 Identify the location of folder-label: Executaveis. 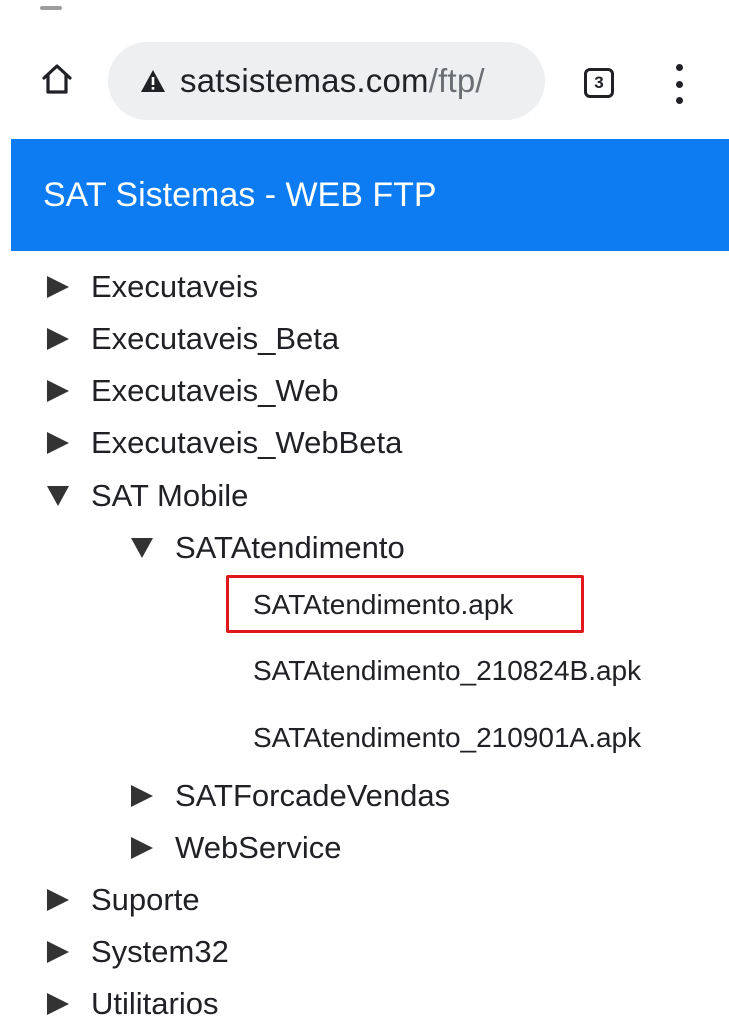
(175, 286).